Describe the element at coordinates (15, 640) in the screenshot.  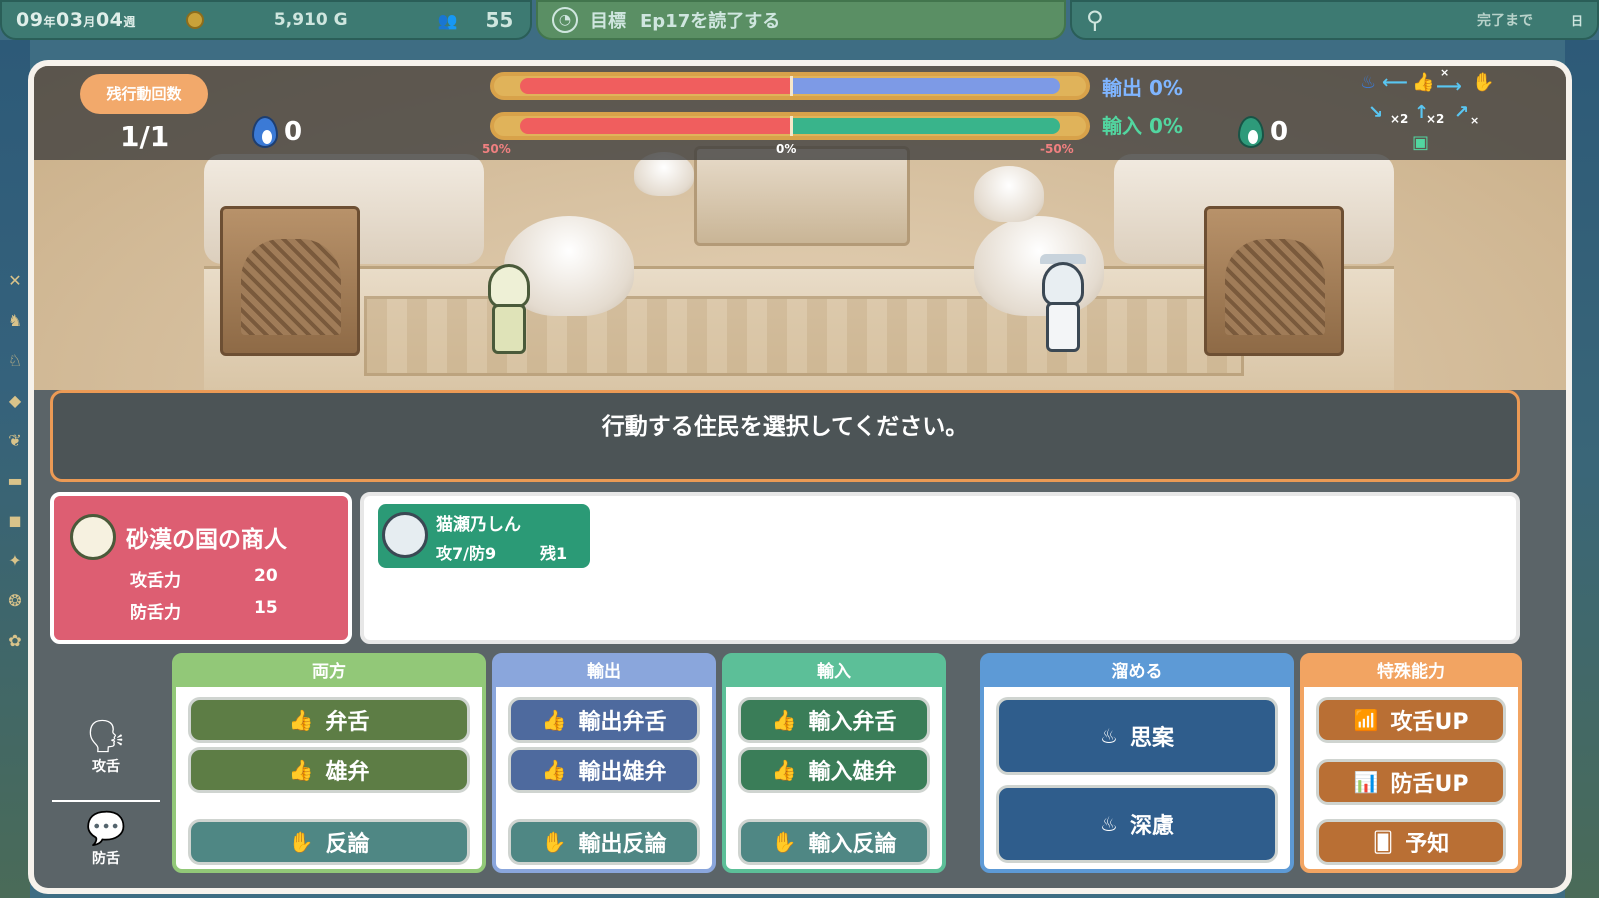
I see `vegetable-icon: ✿` at that location.